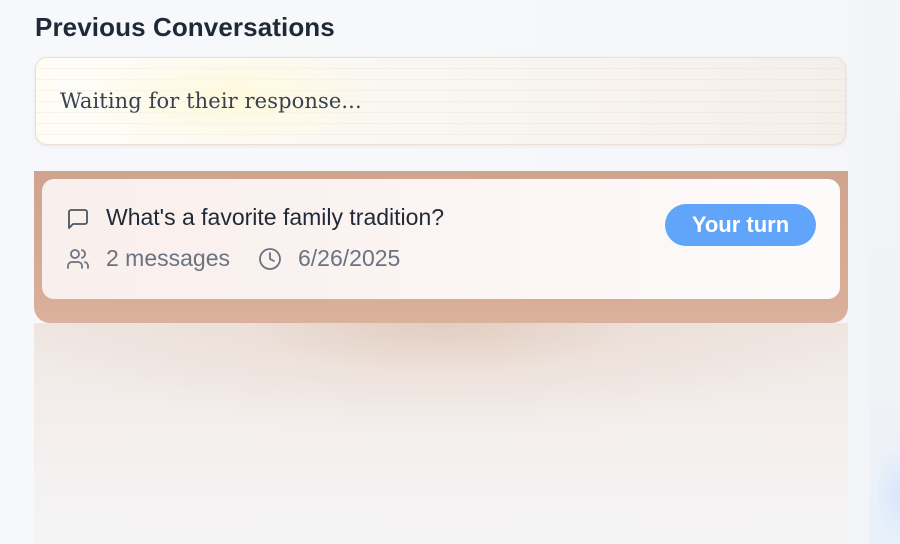 The image size is (900, 544). Describe the element at coordinates (78, 219) in the screenshot. I see `message-square-icon` at that location.